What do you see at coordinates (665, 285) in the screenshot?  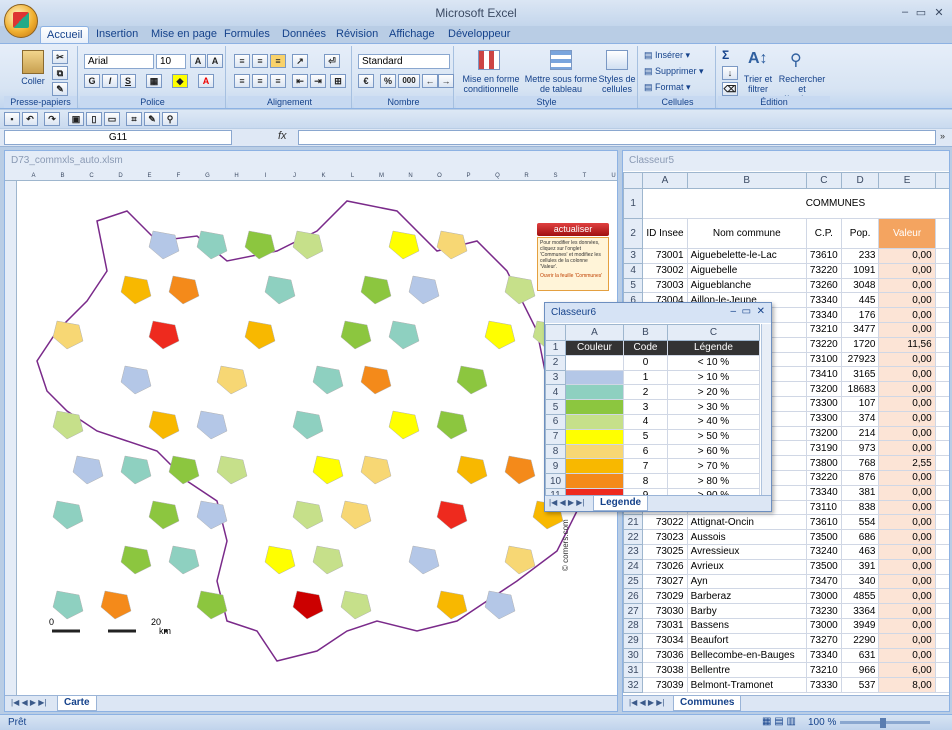 I see `cell-id: 73003` at bounding box center [665, 285].